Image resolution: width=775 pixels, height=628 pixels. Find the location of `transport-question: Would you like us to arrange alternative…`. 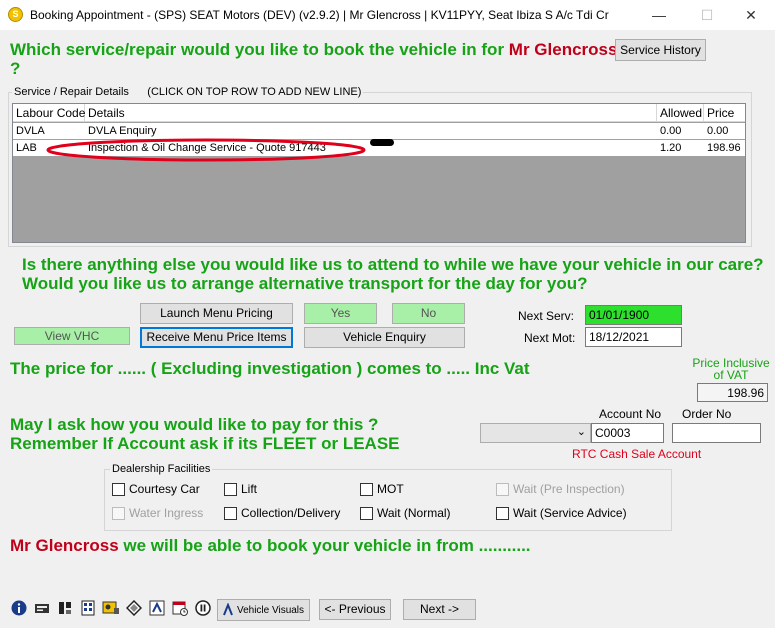

transport-question: Would you like us to arrange alternative… is located at coordinates (305, 283).